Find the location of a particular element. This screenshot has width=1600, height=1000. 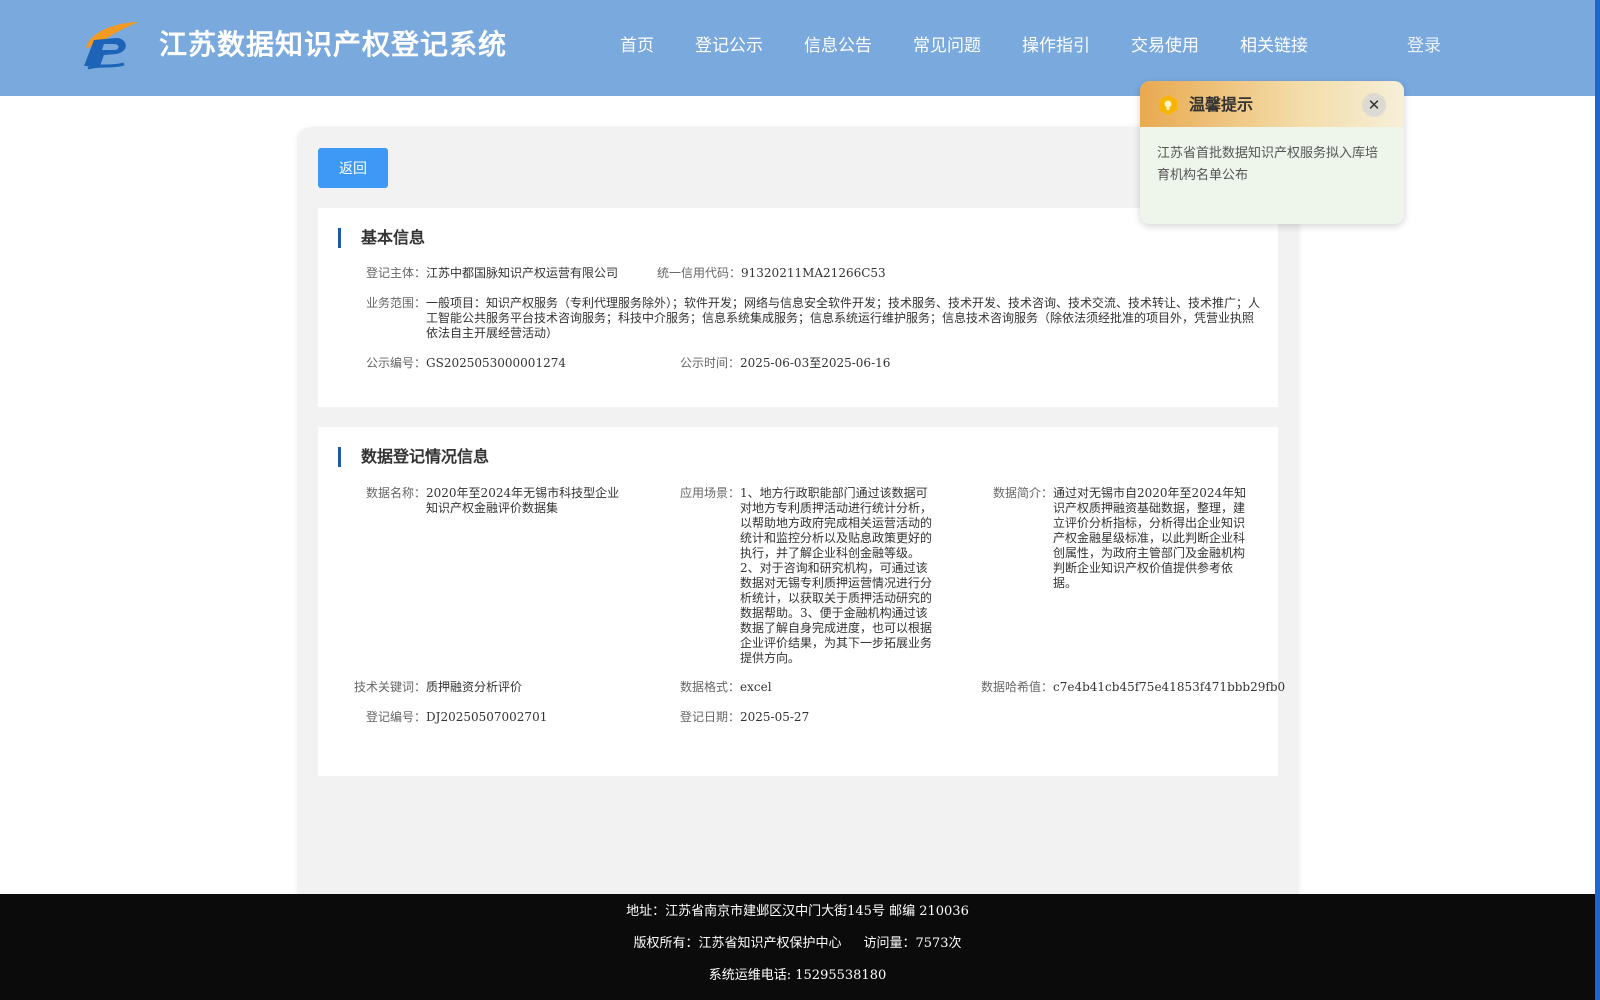

nav-links: 相关链接 is located at coordinates (1274, 46).